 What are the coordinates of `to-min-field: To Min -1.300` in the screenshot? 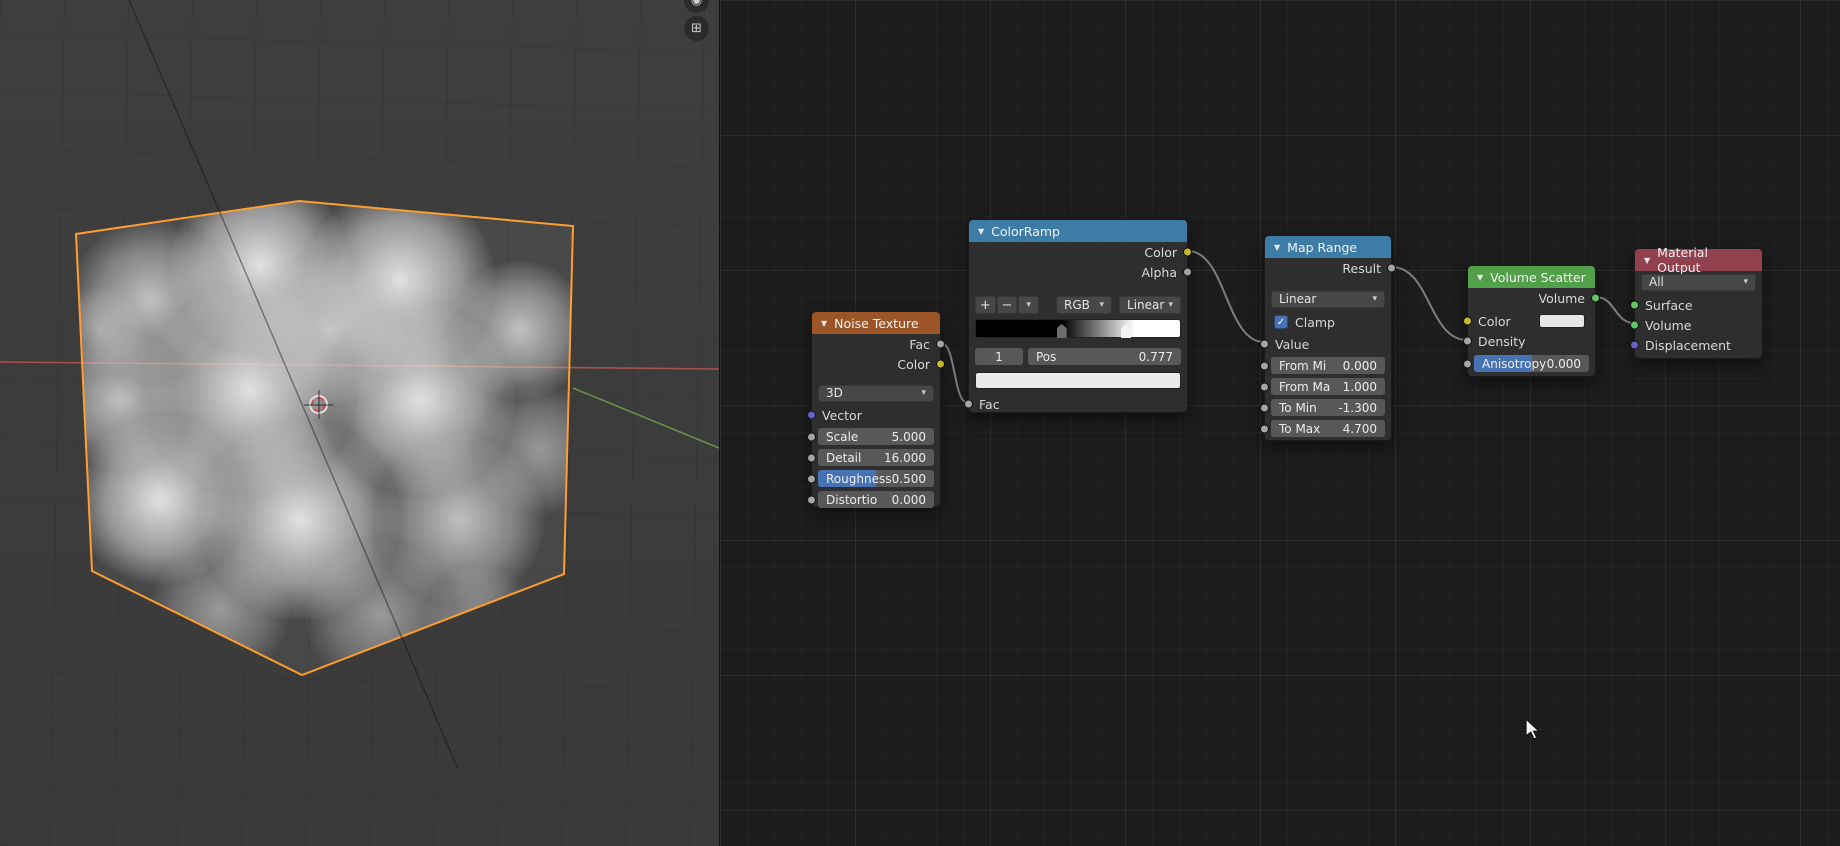 It's located at (1328, 407).